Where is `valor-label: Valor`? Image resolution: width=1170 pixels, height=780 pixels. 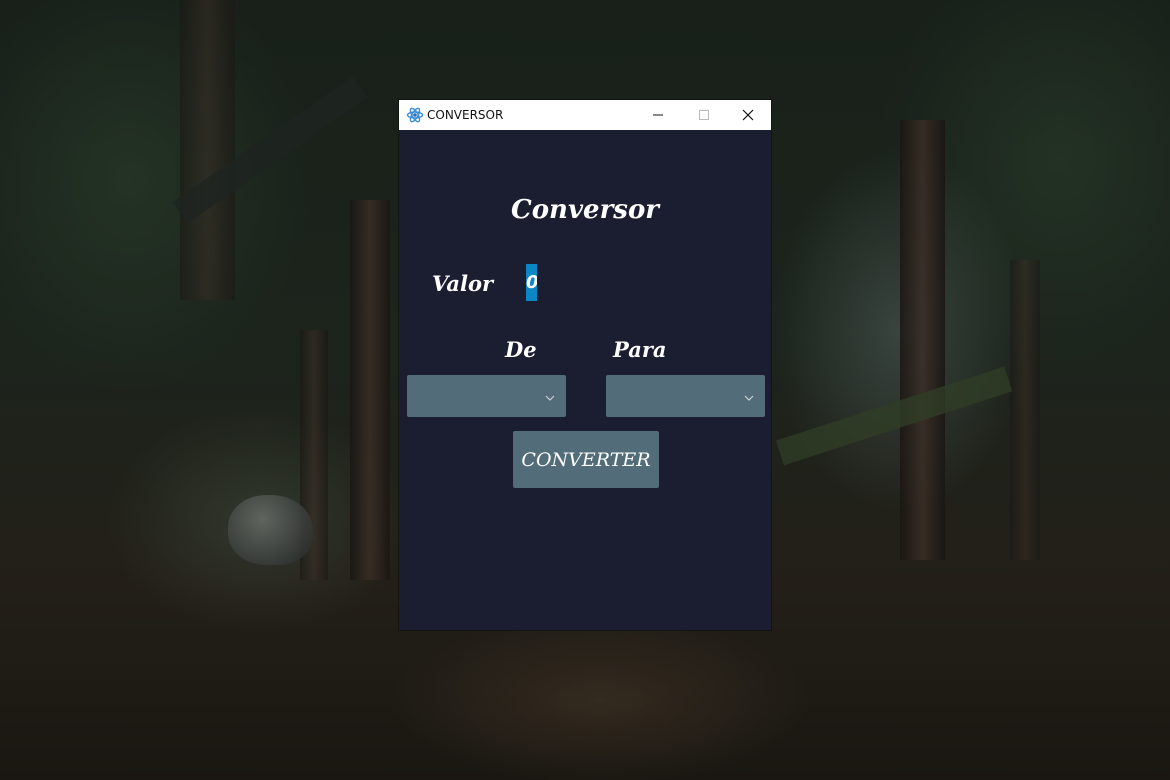
valor-label: Valor is located at coordinates (463, 283).